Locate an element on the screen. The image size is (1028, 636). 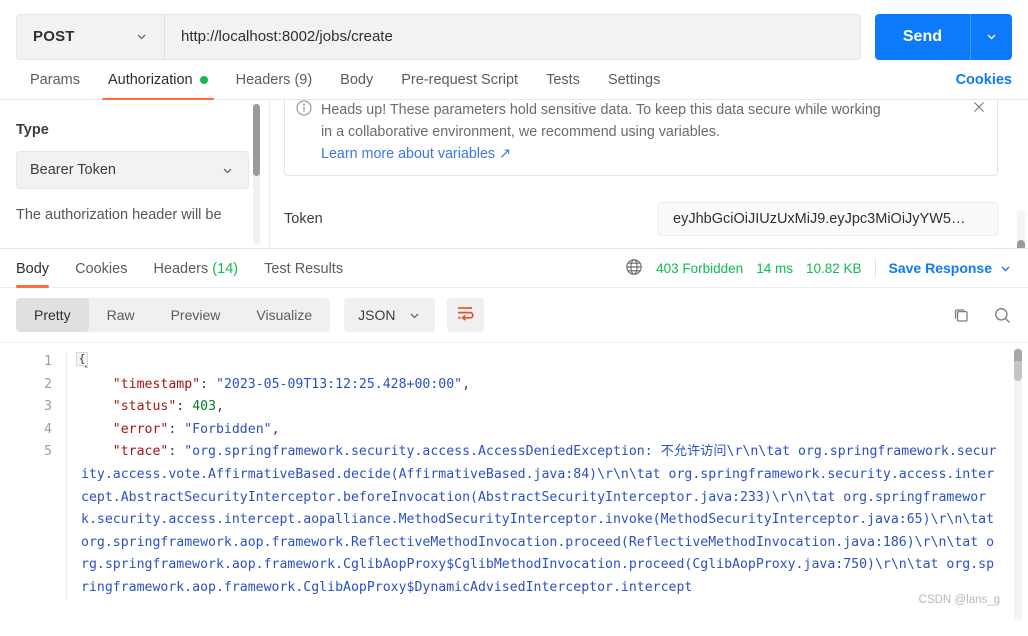
response-tab-body-label: Body is located at coordinates (33, 268).